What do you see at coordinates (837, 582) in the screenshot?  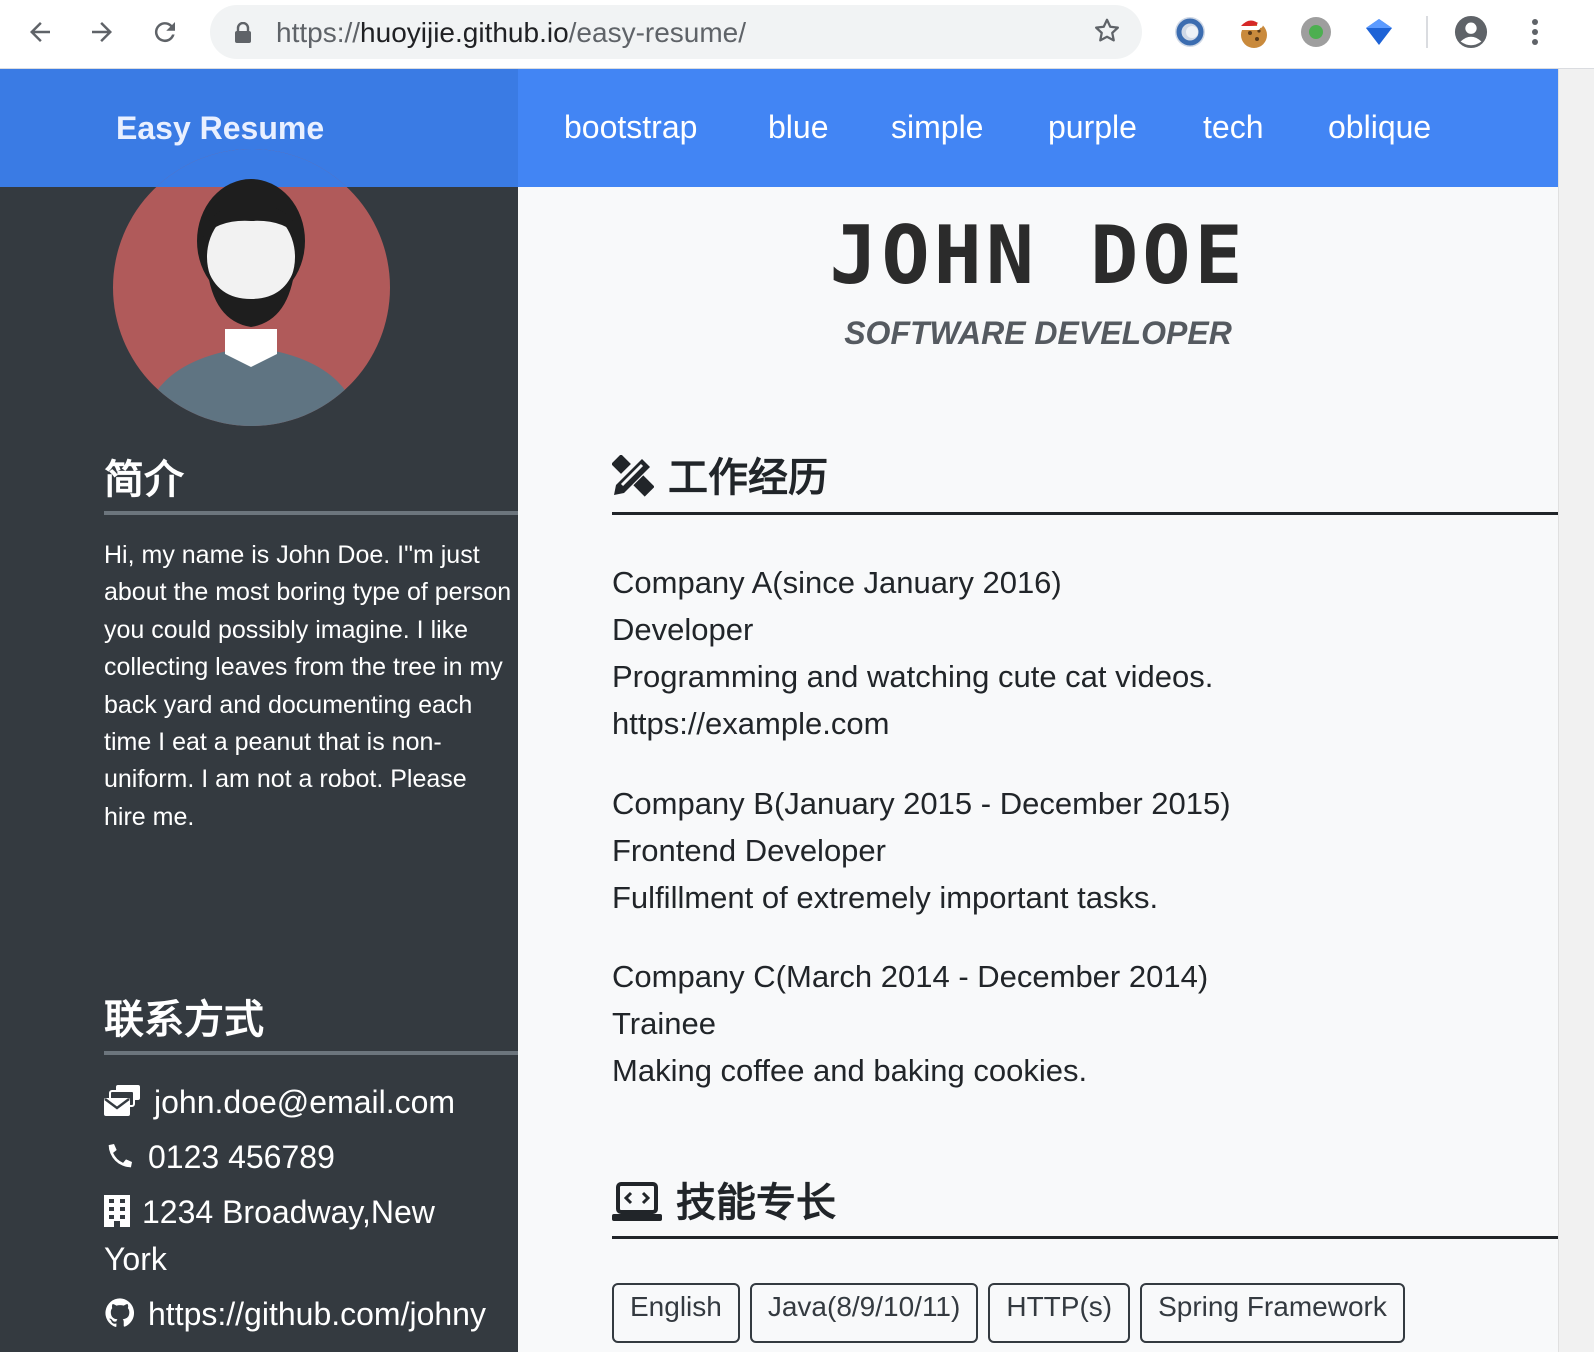 I see `job-company: Company A(since January 2016)` at bounding box center [837, 582].